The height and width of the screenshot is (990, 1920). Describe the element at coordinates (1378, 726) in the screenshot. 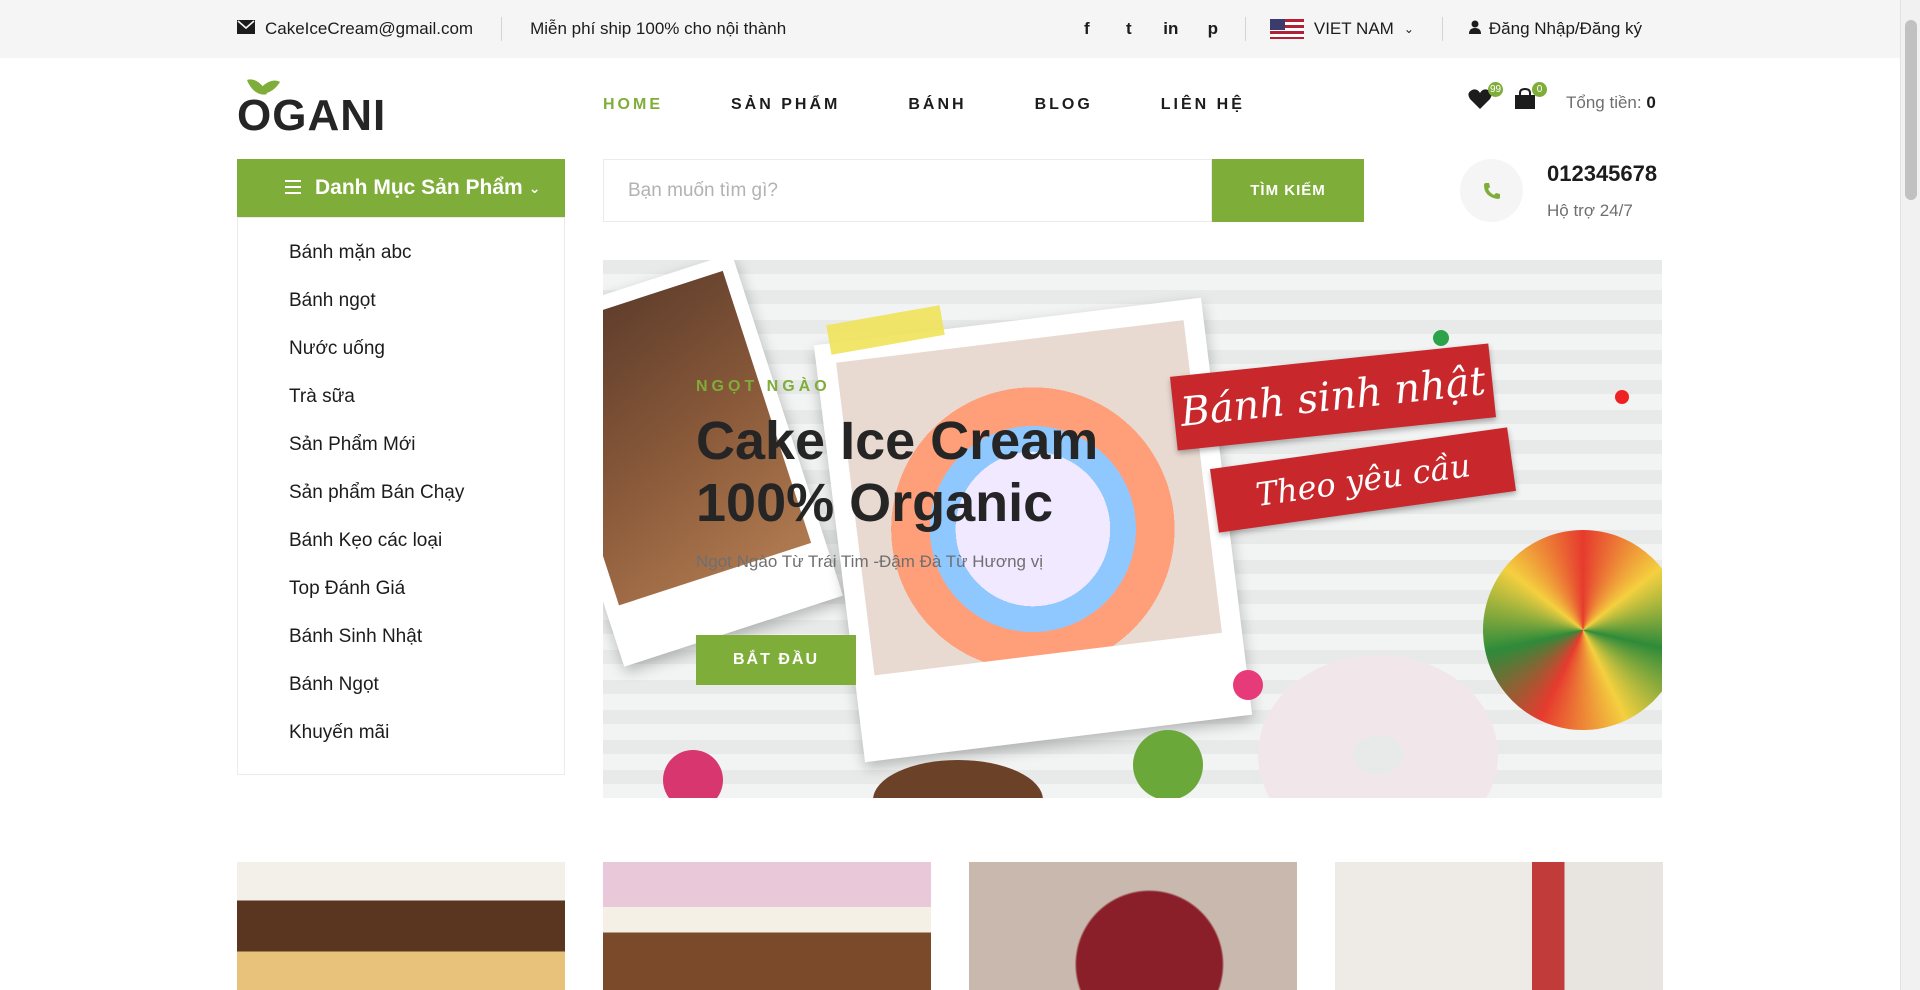

I see `donut-image` at that location.